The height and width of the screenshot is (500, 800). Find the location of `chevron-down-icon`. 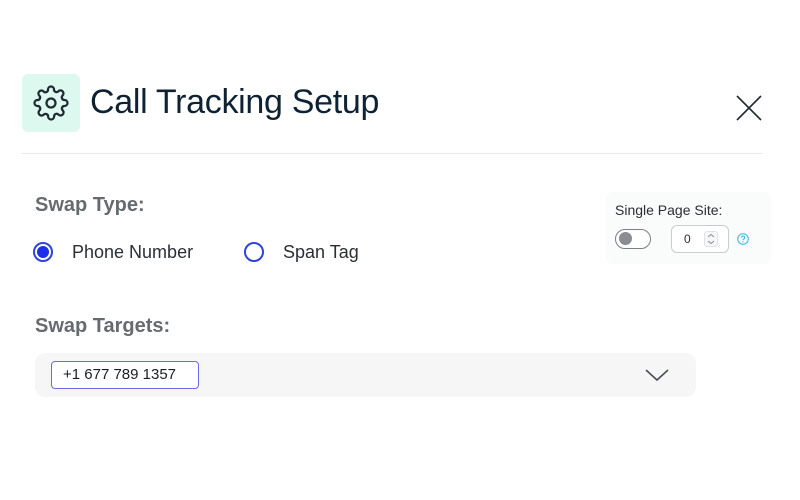

chevron-down-icon is located at coordinates (657, 375).